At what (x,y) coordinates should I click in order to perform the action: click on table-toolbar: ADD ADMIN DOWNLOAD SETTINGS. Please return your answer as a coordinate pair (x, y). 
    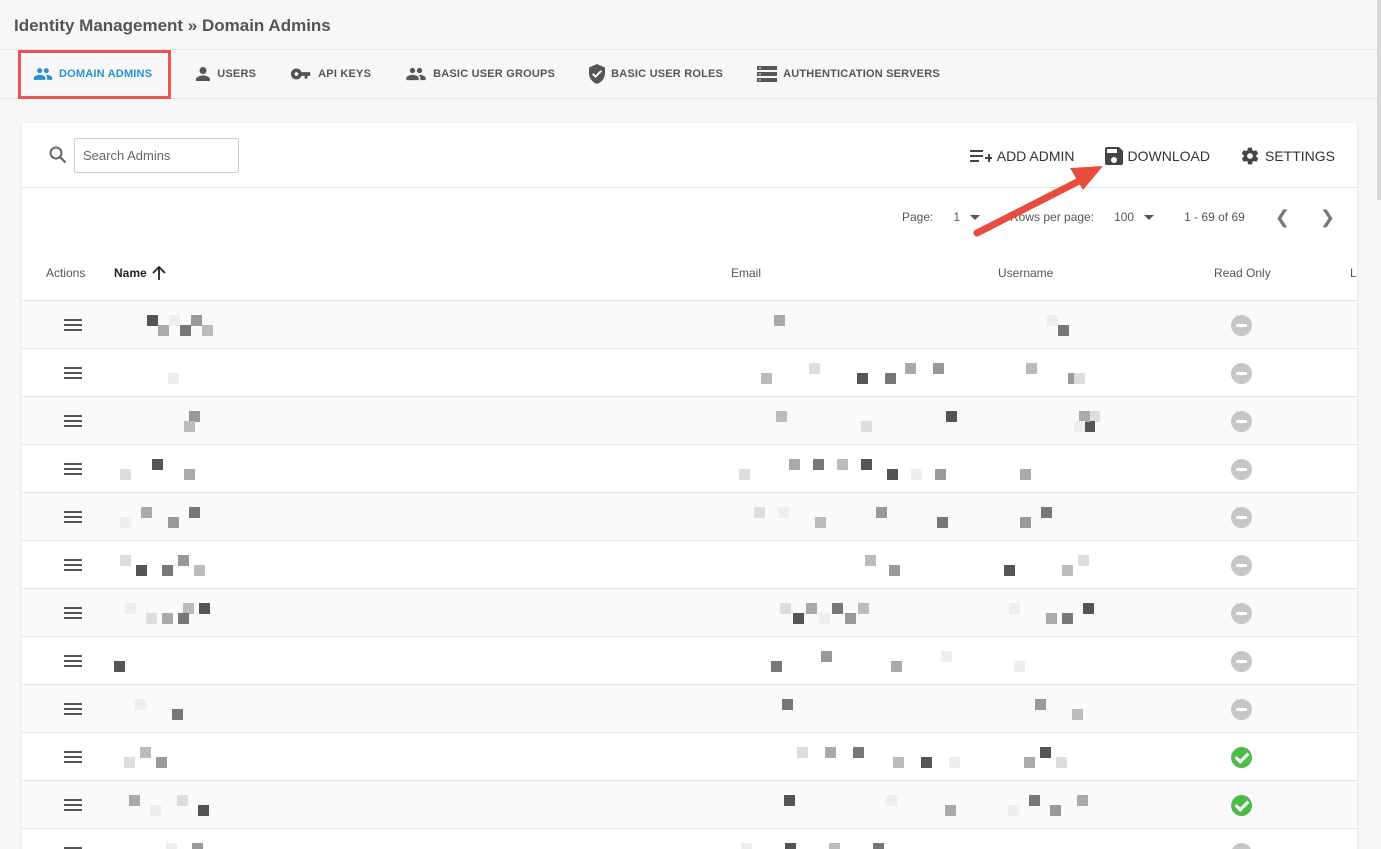
    Looking at the image, I should click on (689, 155).